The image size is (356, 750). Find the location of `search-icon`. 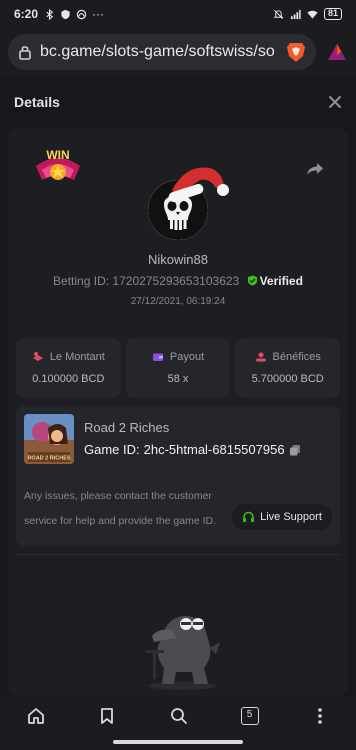

search-icon is located at coordinates (179, 716).